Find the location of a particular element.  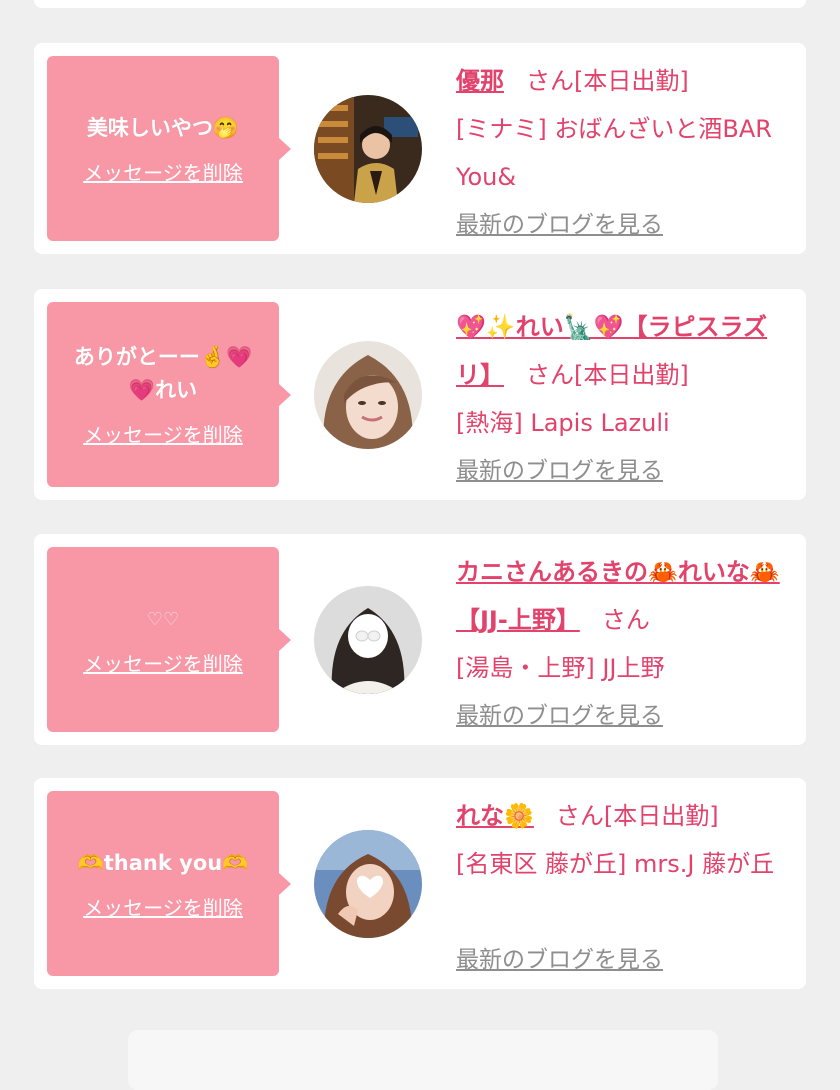

shop-name: [湯島・上野] JJ上野 is located at coordinates (560, 668).